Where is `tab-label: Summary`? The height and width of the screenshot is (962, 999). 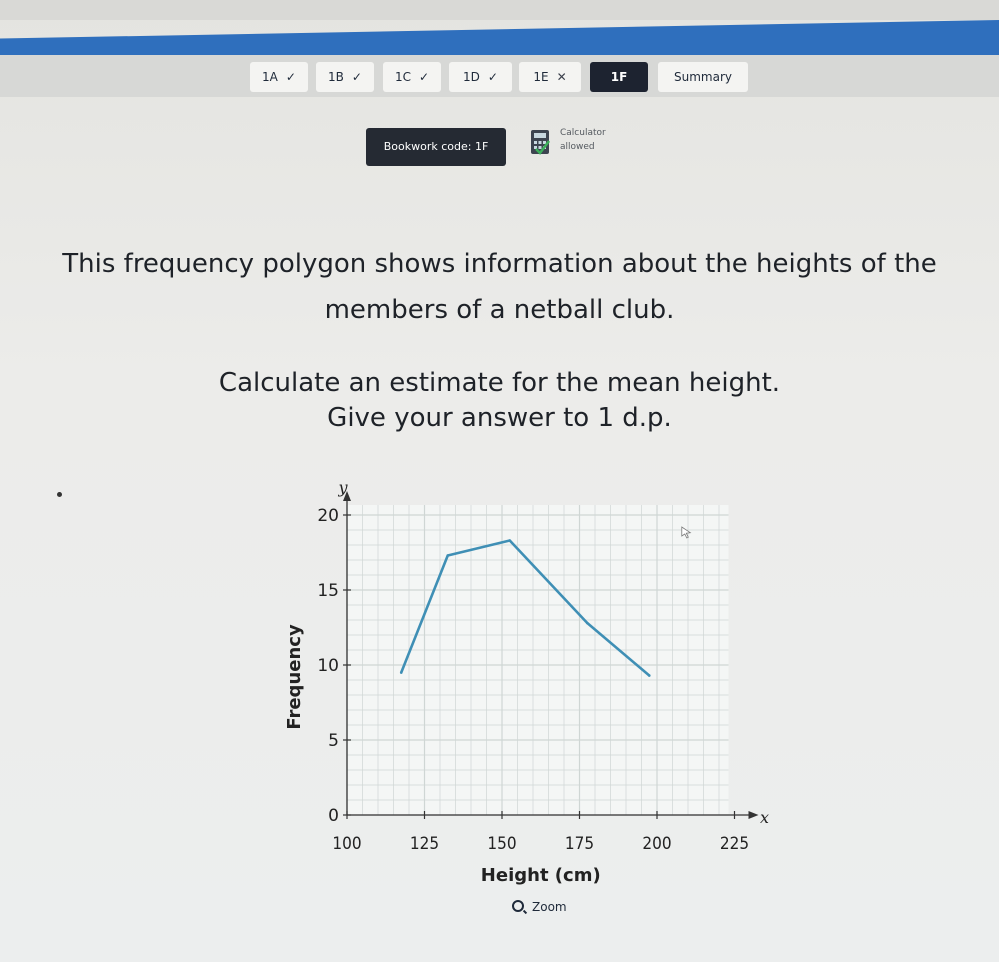 tab-label: Summary is located at coordinates (703, 77).